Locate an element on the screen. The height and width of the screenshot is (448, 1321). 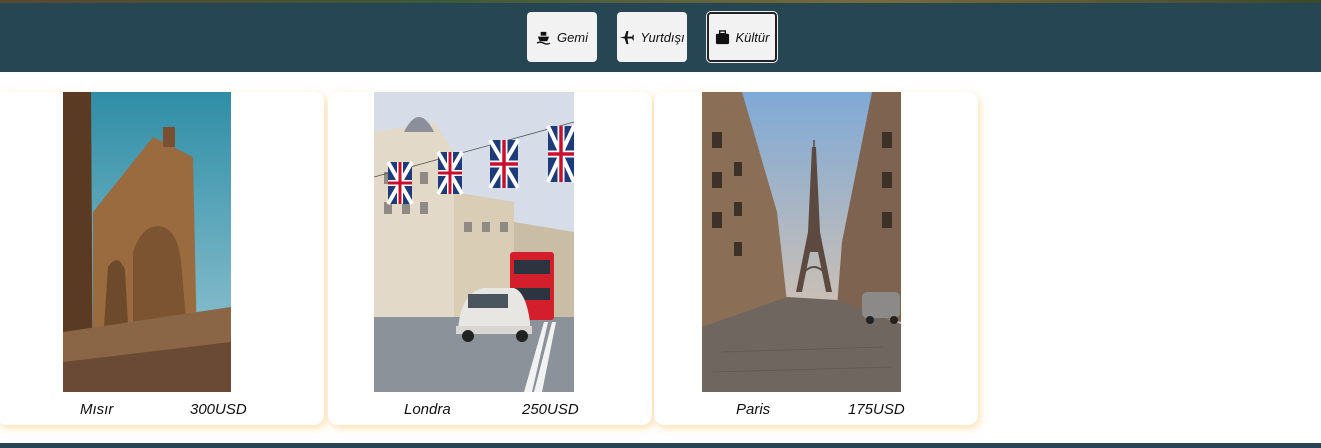
filter-button-yurtdisi: Yurtdışı is located at coordinates (652, 37).